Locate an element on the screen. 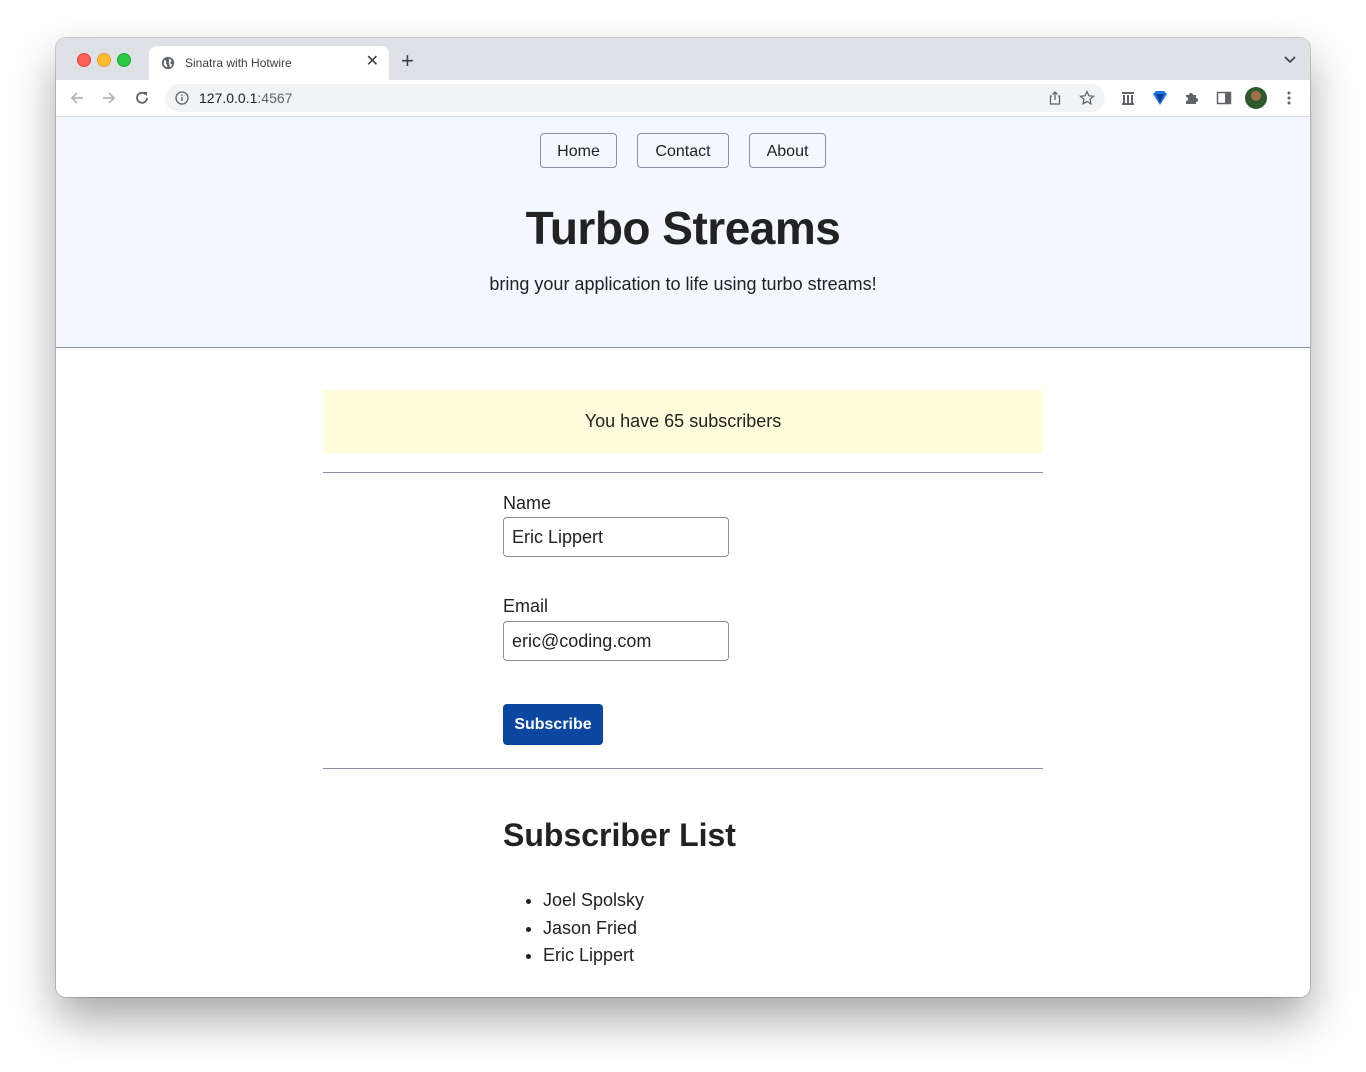  email-label: Email is located at coordinates (526, 606).